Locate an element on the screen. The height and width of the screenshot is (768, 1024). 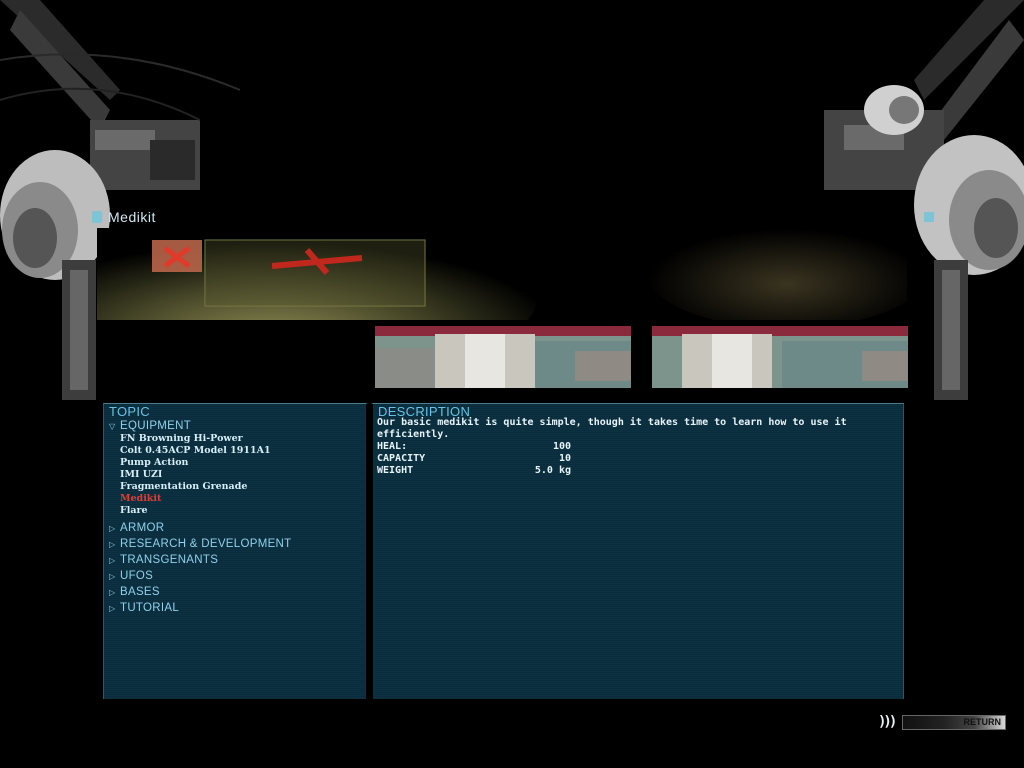
return-button: ))) RETURN is located at coordinates (942, 722).